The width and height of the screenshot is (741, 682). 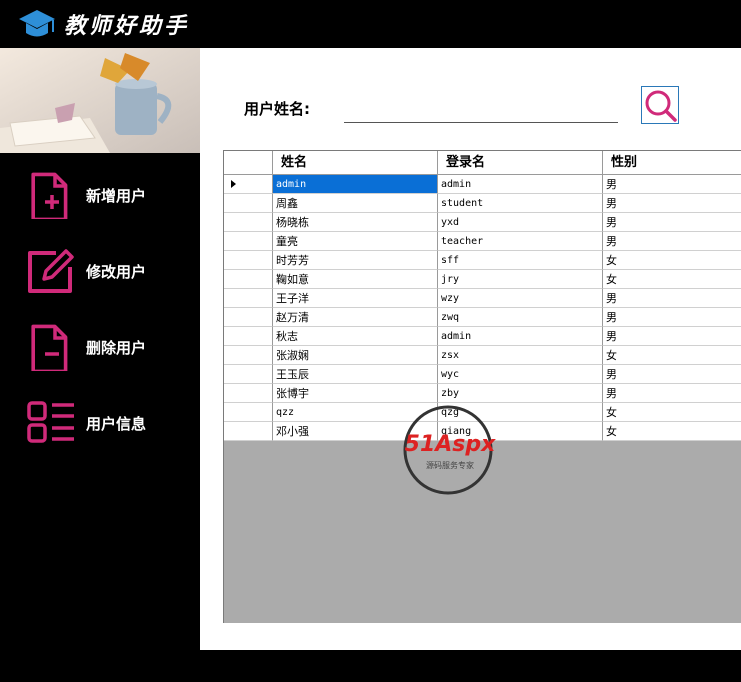 I want to click on column-header-login: 登录名, so click(x=520, y=163).